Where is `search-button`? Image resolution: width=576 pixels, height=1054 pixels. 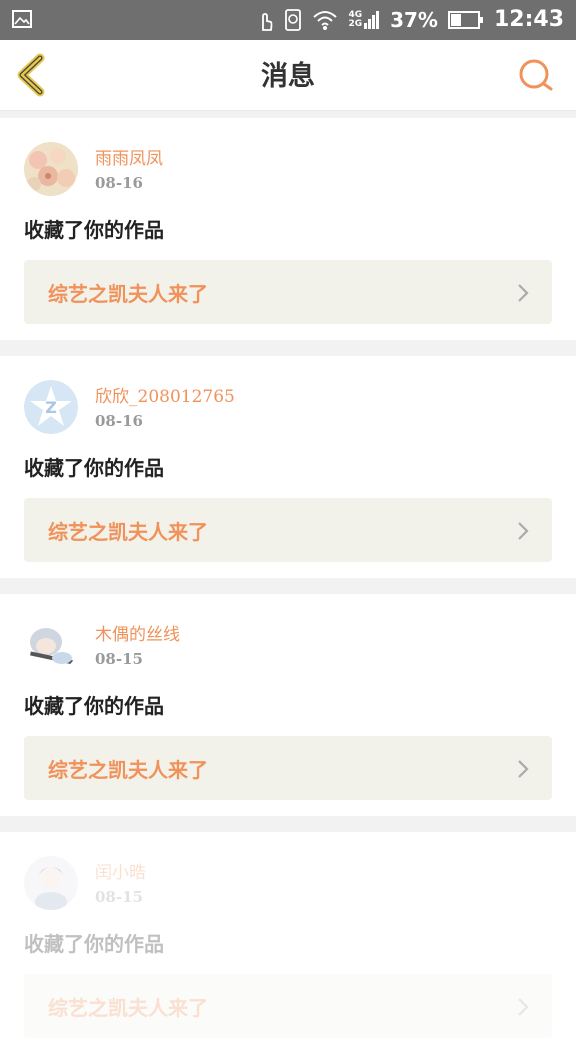
search-button is located at coordinates (536, 76).